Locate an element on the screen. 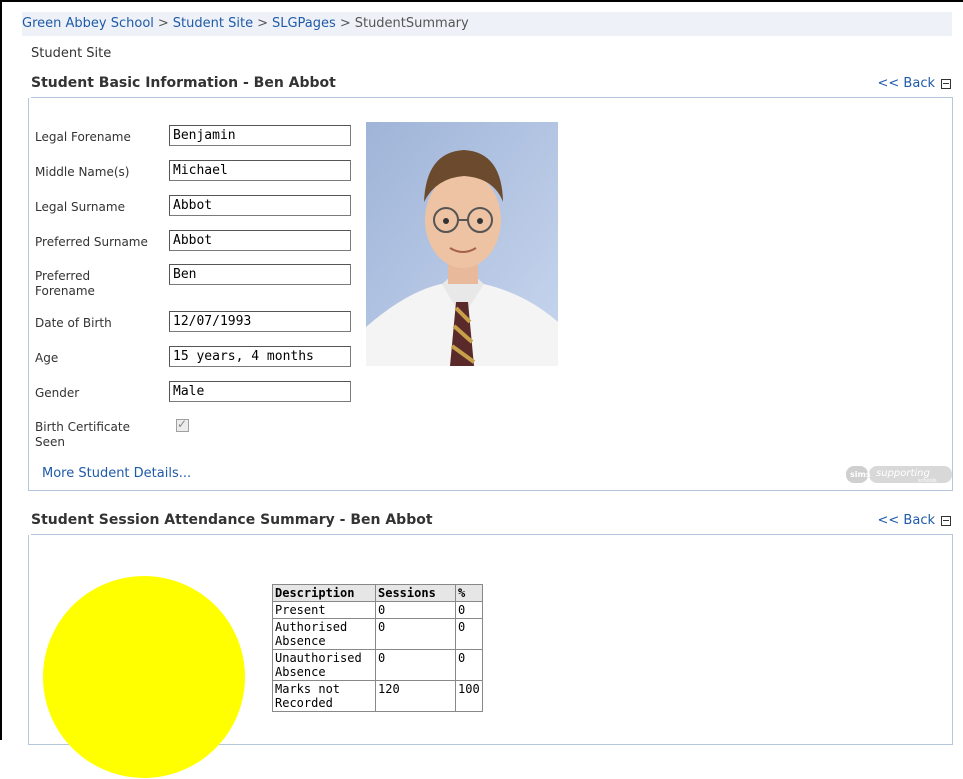 This screenshot has height=779, width=963. table-row: Authorised Absence 0 0 is located at coordinates (377, 634).